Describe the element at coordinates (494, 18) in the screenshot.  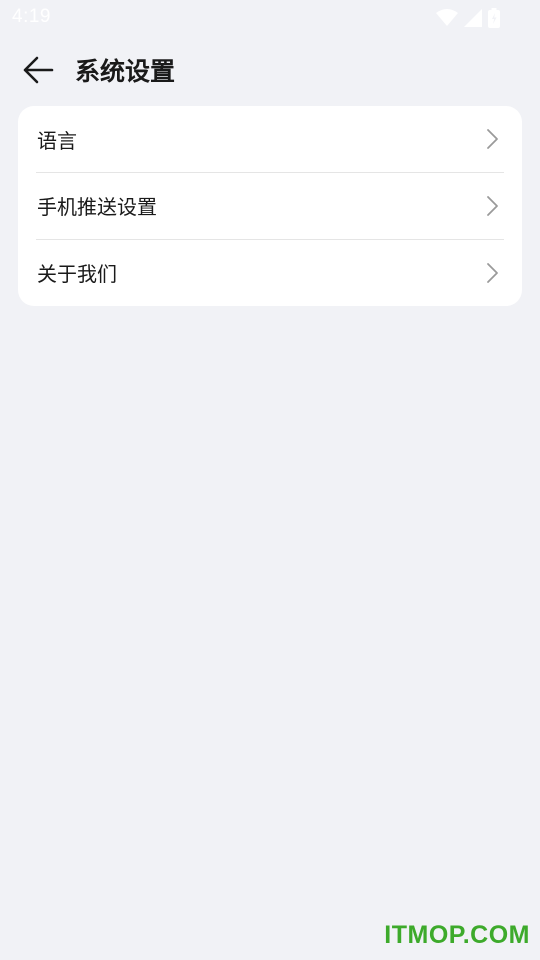
I see `battery-icon` at that location.